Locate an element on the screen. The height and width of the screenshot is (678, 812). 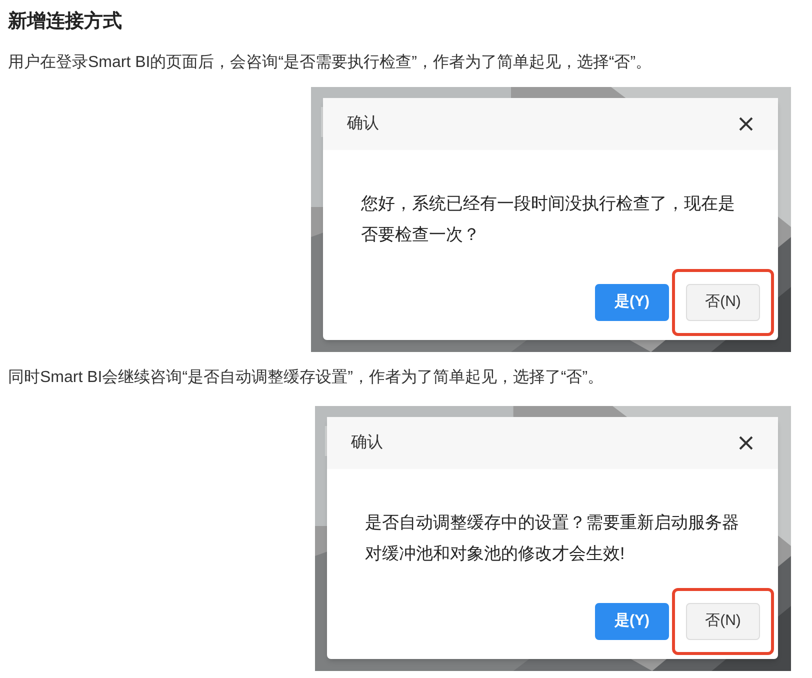
dialog-message: 是否自动调整缓存中的设置？需要重新启动服务器对缓冲池和对象池的修改才会生效! is located at coordinates (552, 538).